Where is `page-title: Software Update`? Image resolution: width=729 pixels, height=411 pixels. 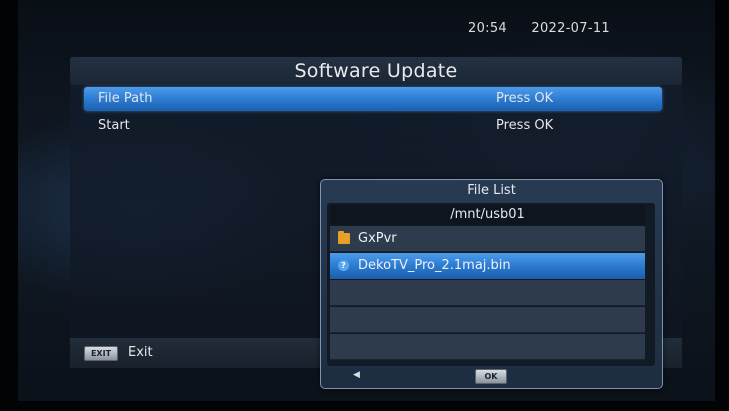
page-title: Software Update is located at coordinates (376, 71).